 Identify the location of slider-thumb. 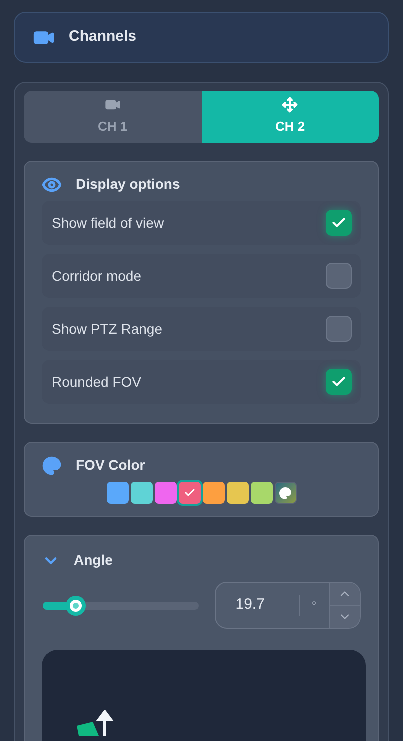
(76, 606).